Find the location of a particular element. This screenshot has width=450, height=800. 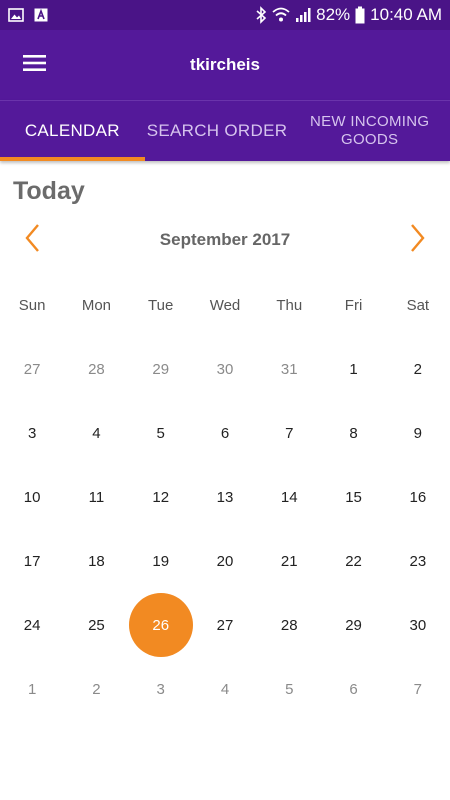

month-navigation: September 2017 is located at coordinates (225, 240).